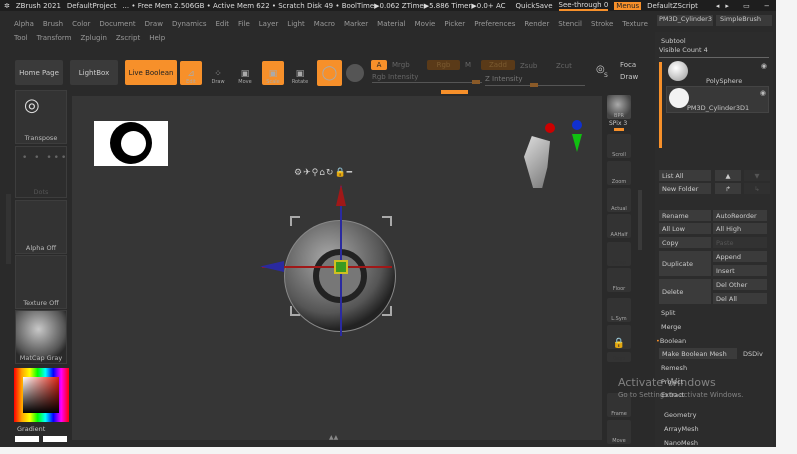  Describe the element at coordinates (740, 270) in the screenshot. I see `insert-button: Insert` at that location.